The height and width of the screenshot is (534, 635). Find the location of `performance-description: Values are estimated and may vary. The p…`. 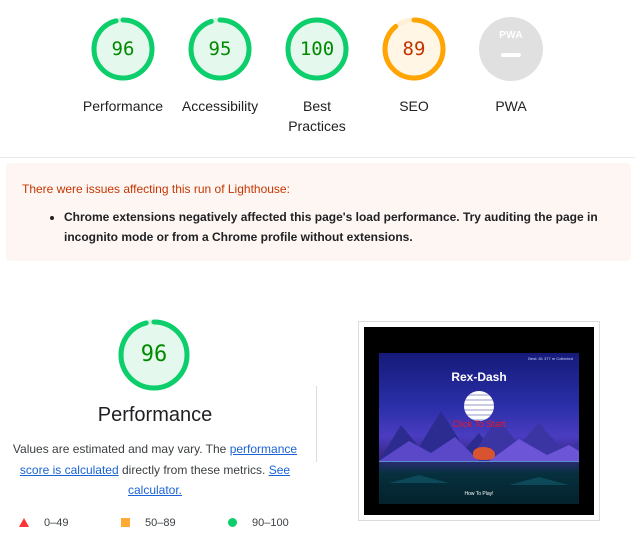

performance-description: Values are estimated and may vary. The p… is located at coordinates (155, 470).